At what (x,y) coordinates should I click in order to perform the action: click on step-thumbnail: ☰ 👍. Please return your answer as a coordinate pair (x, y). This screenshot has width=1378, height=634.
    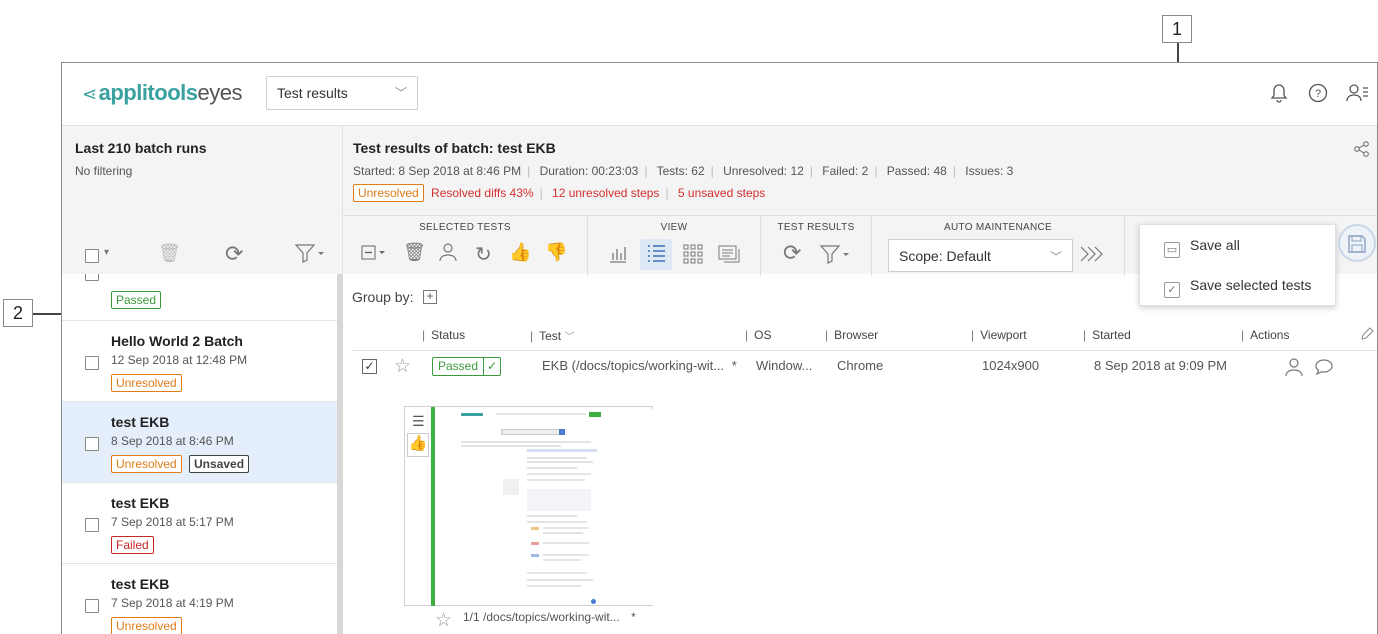
    Looking at the image, I should click on (528, 506).